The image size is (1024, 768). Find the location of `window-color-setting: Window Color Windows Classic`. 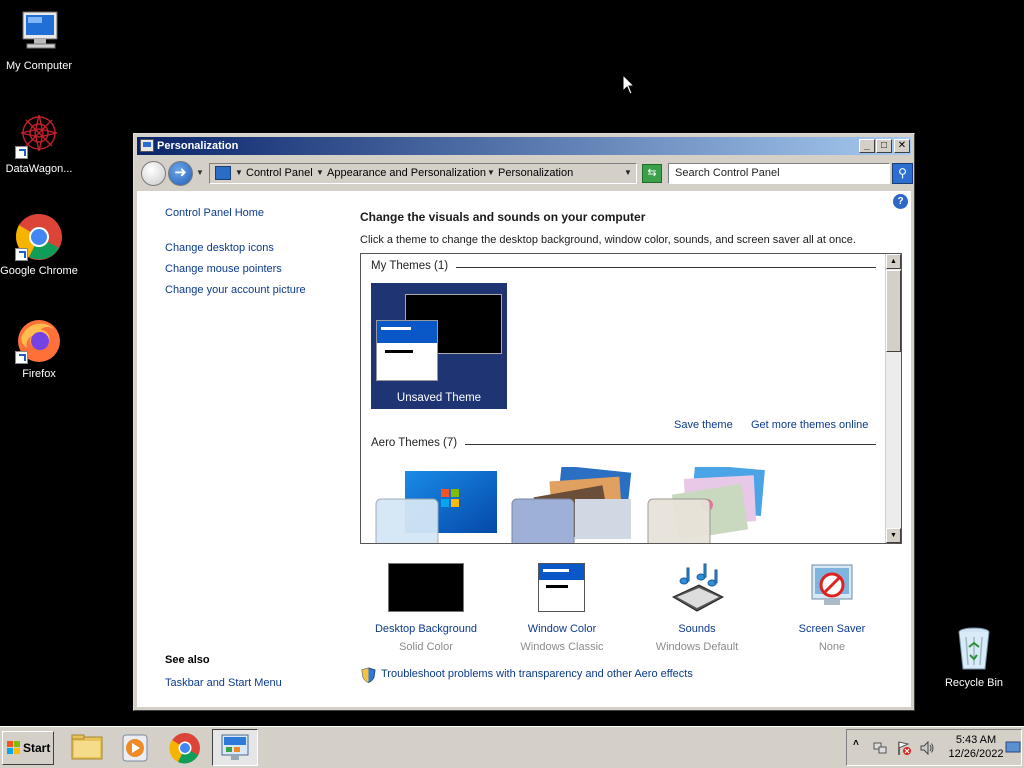

window-color-setting: Window Color Windows Classic is located at coordinates (562, 608).